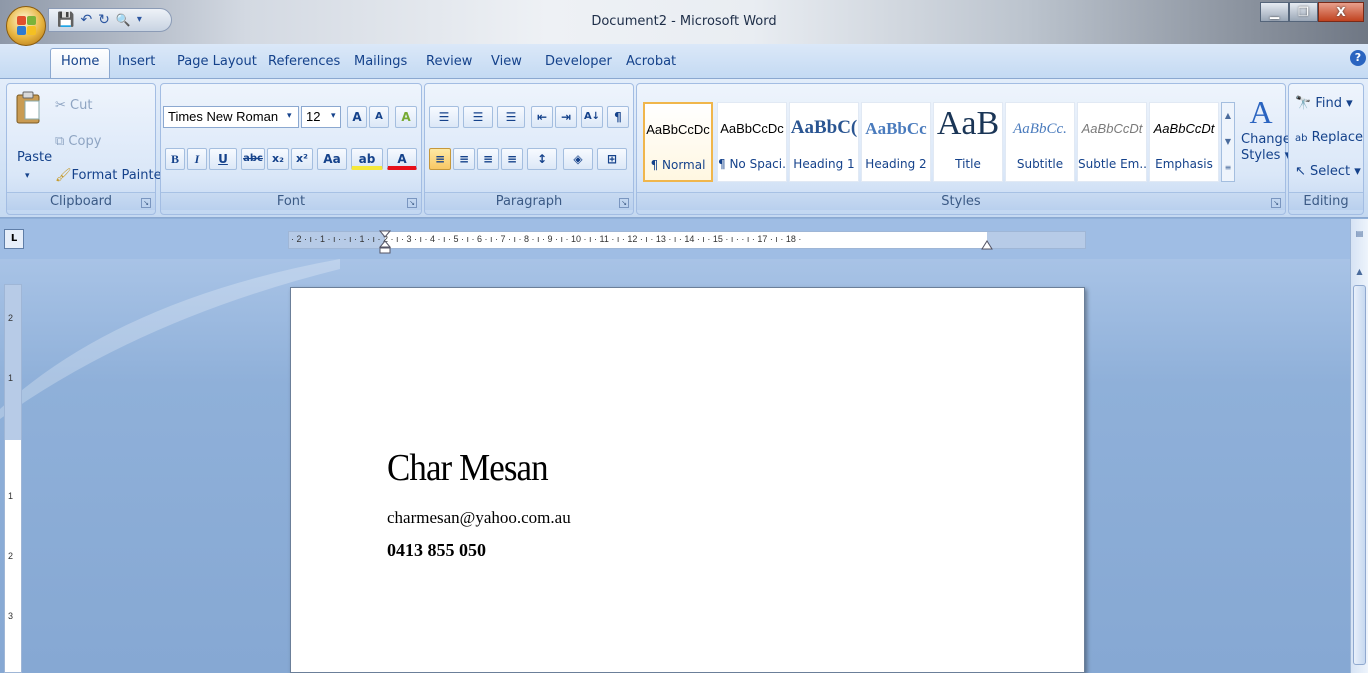  I want to click on tab-home: Home, so click(80, 63).